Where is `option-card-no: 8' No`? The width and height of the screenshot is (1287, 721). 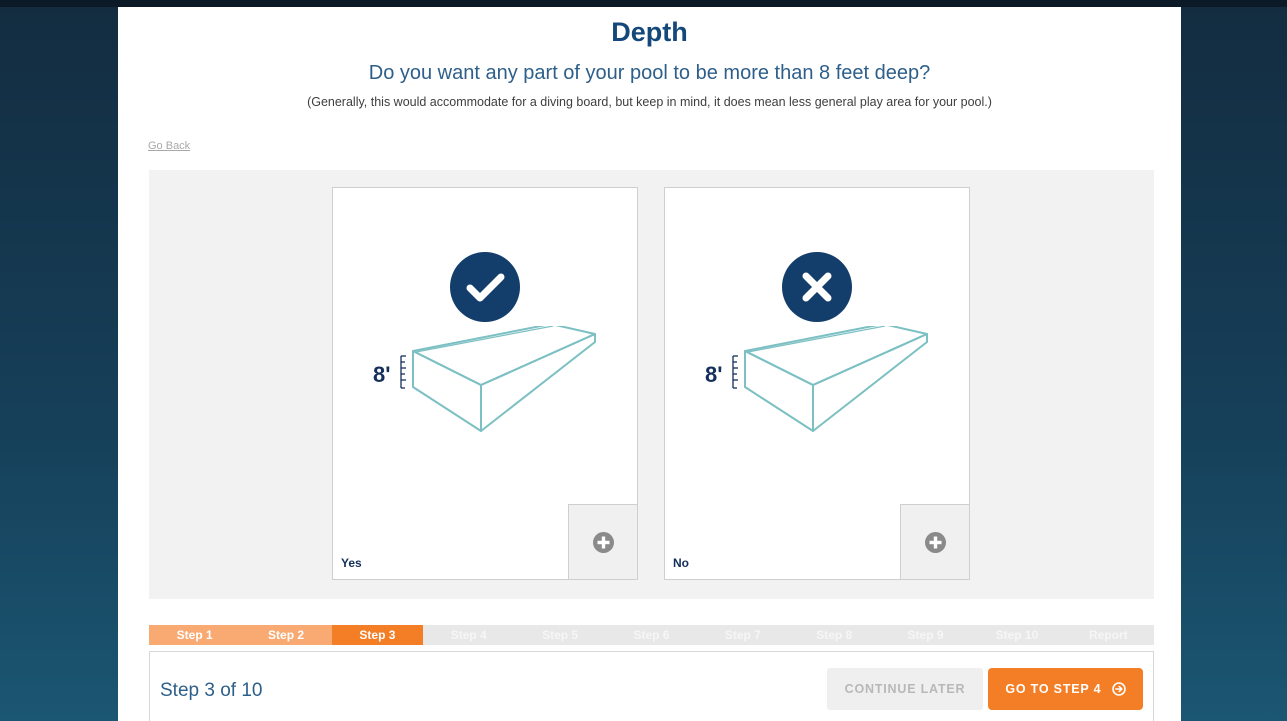 option-card-no: 8' No is located at coordinates (817, 383).